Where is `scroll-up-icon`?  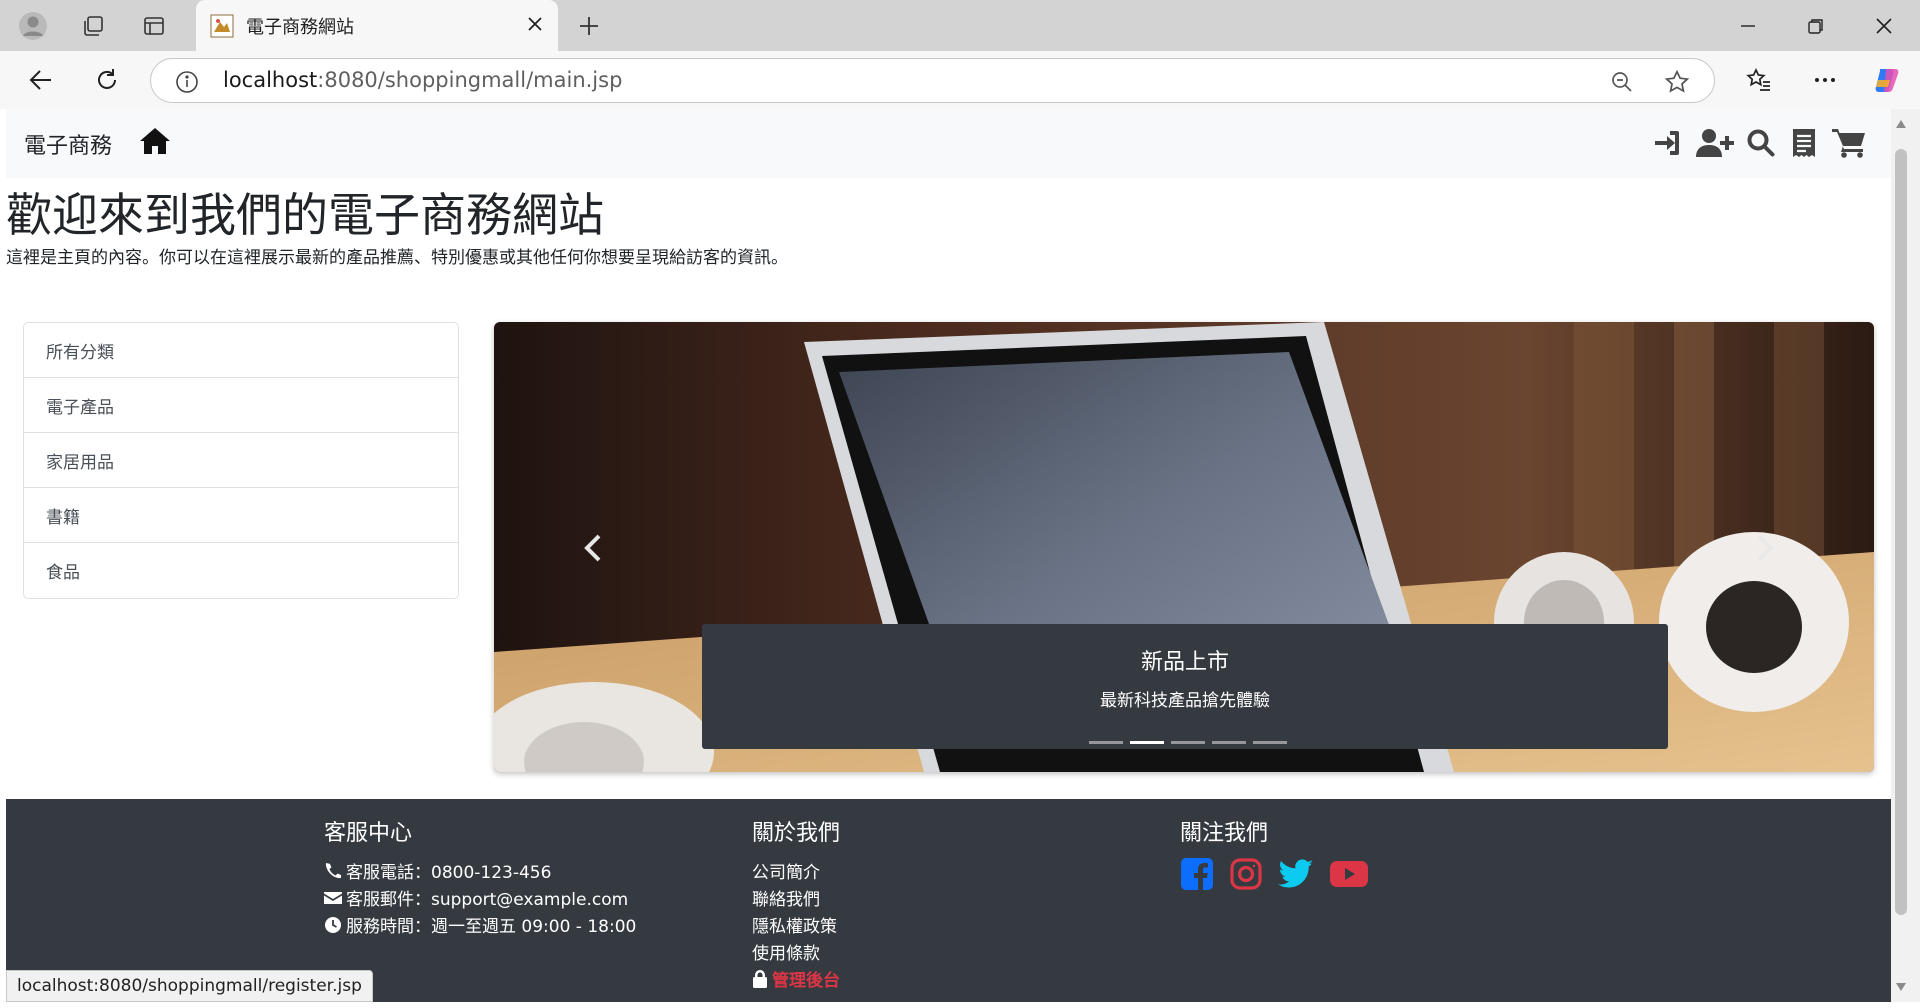 scroll-up-icon is located at coordinates (1901, 124).